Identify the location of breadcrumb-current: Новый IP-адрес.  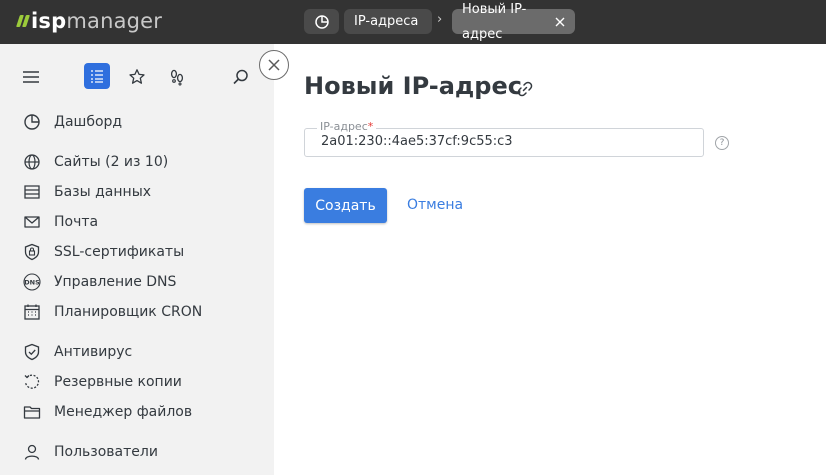
(513, 22).